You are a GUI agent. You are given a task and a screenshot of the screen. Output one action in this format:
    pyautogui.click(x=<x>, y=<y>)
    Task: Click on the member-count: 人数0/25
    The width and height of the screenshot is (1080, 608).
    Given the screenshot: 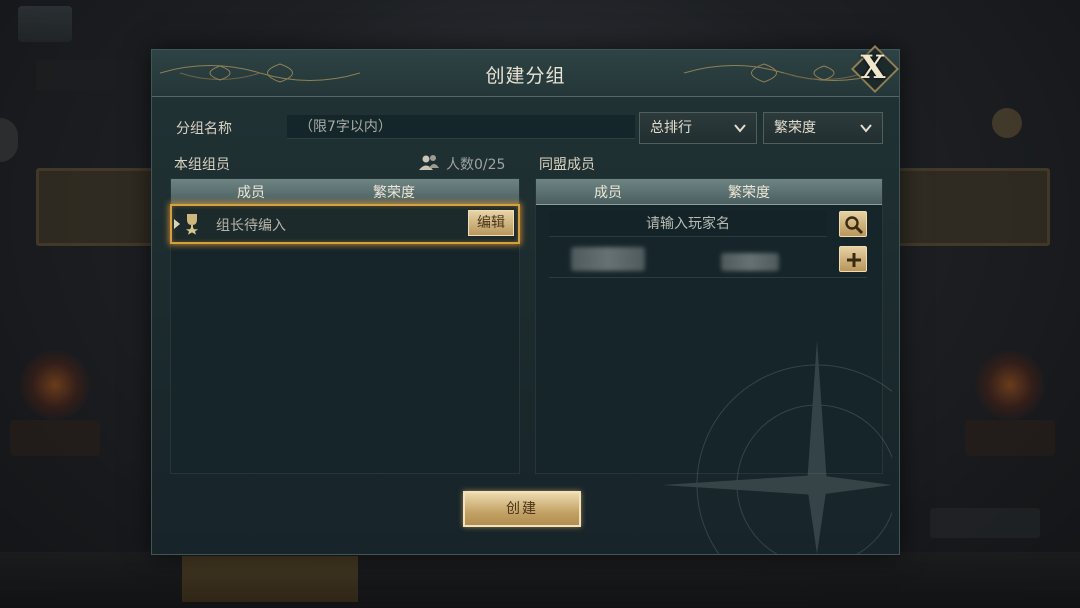 What is the action you would take?
    pyautogui.click(x=476, y=165)
    